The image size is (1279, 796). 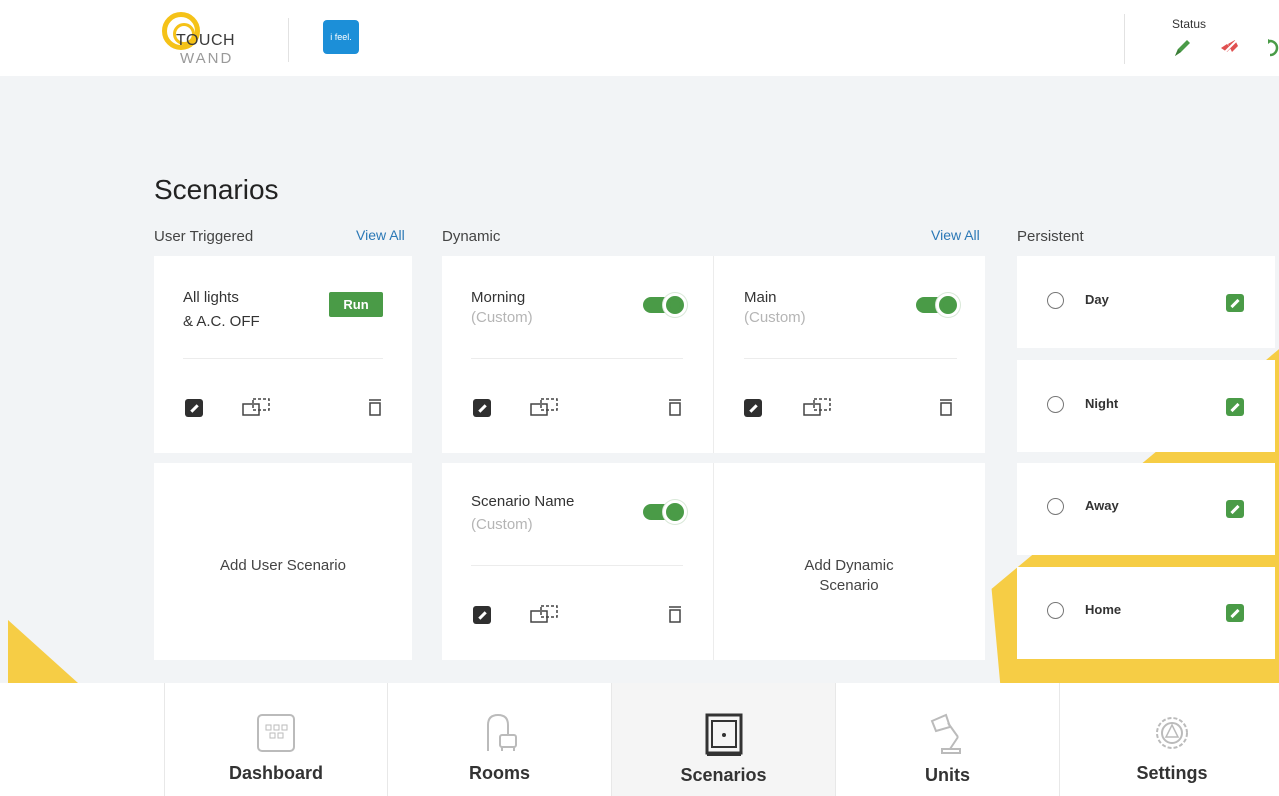 What do you see at coordinates (276, 773) in the screenshot?
I see `nav-label: Dashboard` at bounding box center [276, 773].